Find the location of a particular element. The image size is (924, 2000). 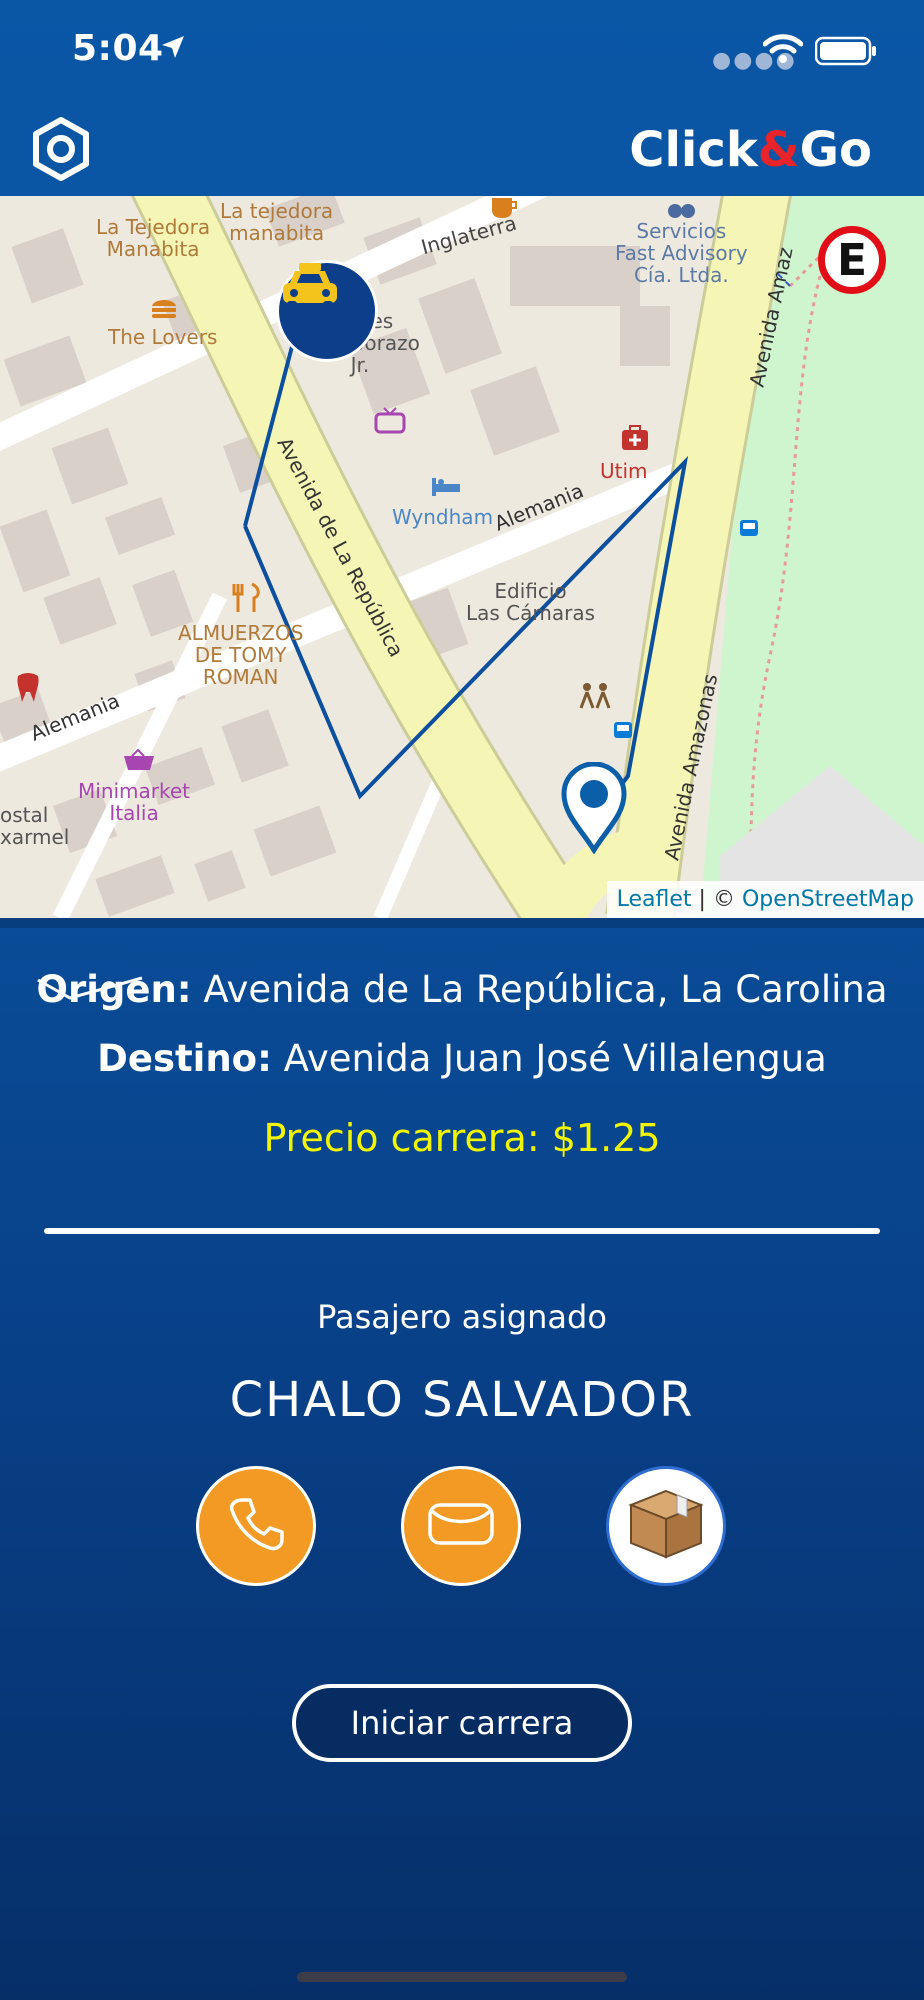

home-indicator is located at coordinates (462, 1977).